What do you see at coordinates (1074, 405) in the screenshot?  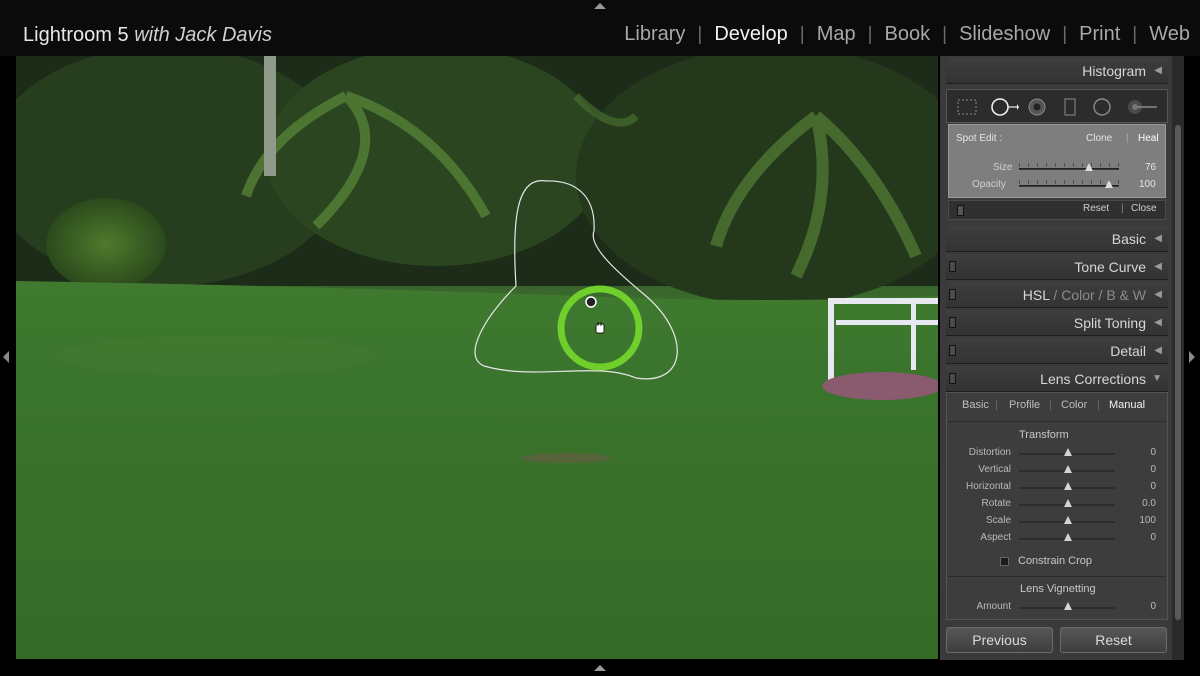 I see `lens-tab-color: Color` at bounding box center [1074, 405].